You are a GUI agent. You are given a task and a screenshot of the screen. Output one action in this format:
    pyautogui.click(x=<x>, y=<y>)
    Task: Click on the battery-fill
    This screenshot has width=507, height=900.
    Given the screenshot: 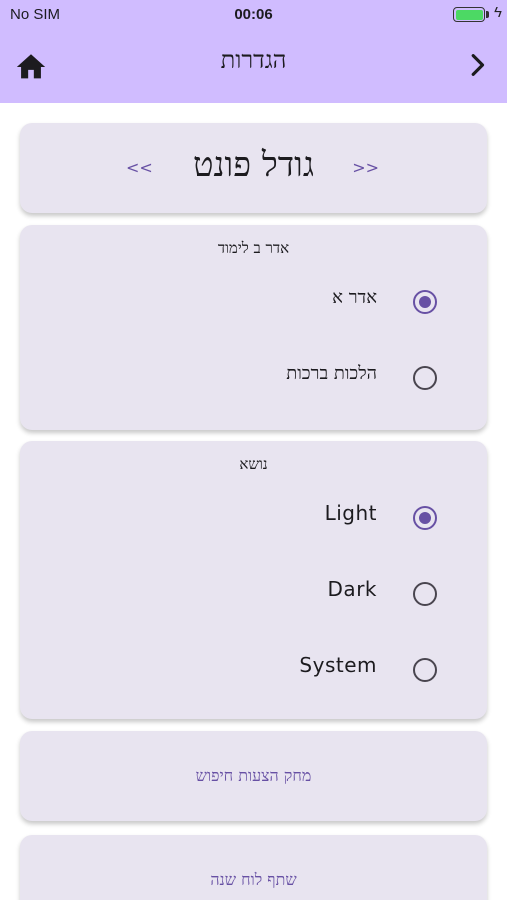 What is the action you would take?
    pyautogui.click(x=469, y=14)
    